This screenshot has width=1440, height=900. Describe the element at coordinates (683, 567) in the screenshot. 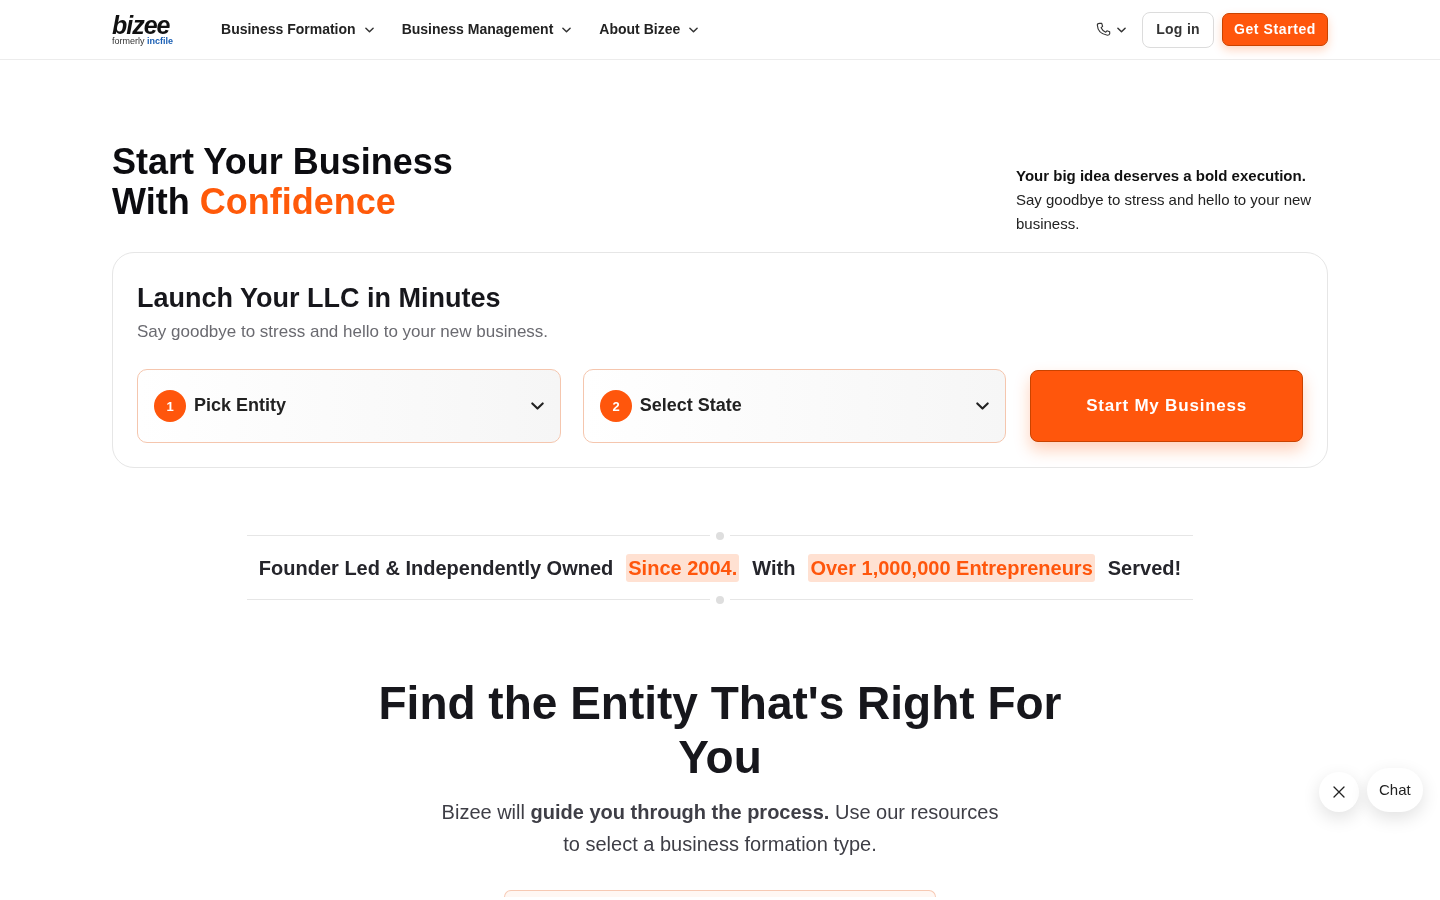

I see `highlighted-text: Since 2004.` at that location.